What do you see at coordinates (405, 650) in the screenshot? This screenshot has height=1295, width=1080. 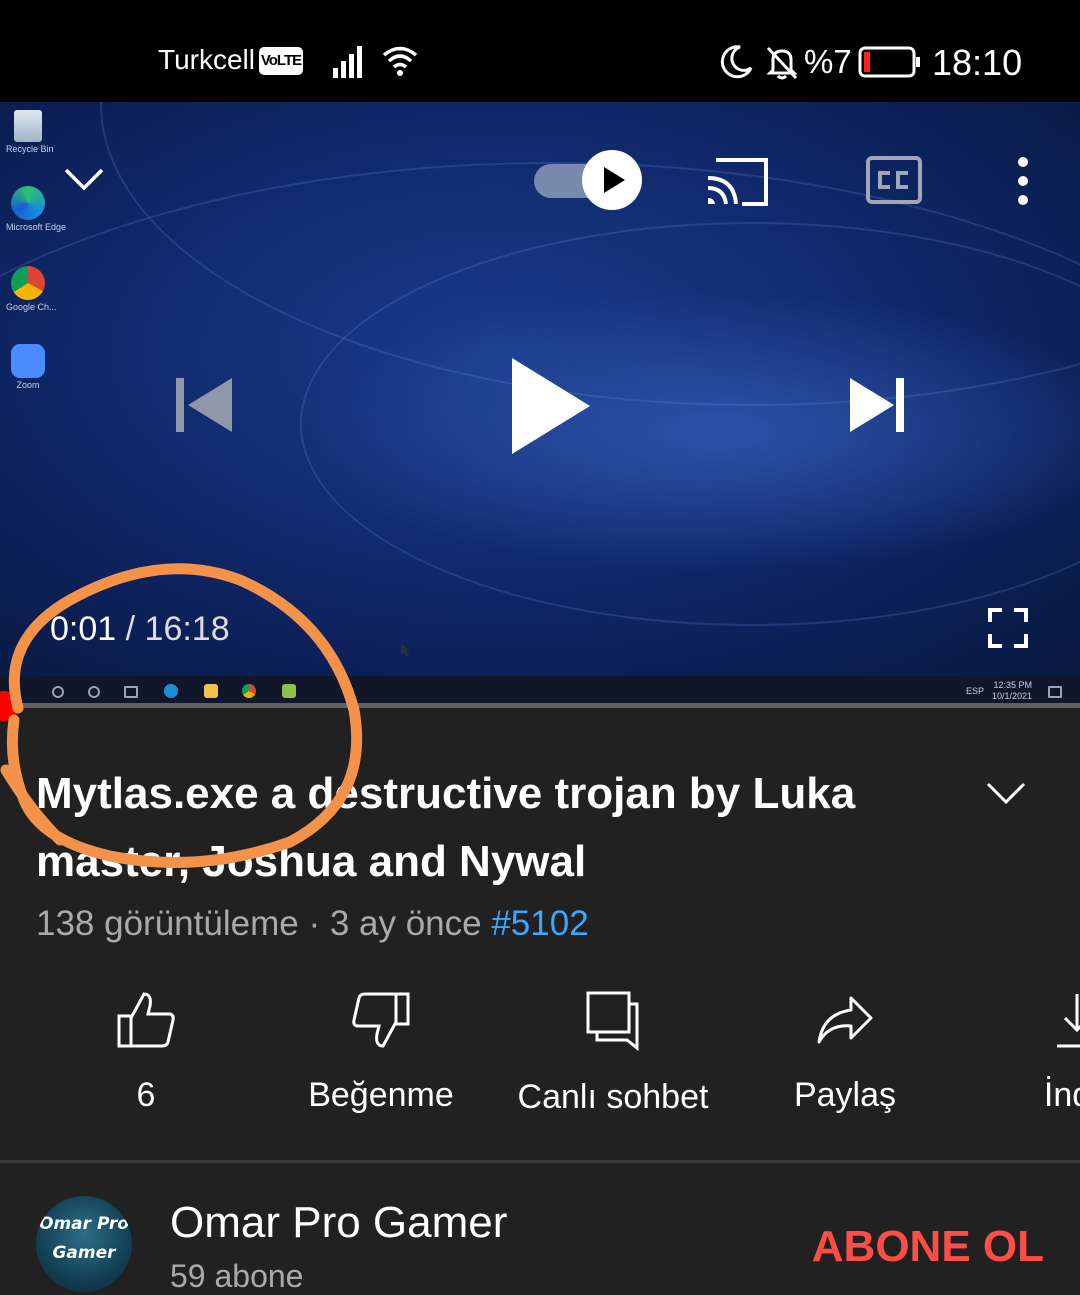 I see `mouse-cursor-icon` at bounding box center [405, 650].